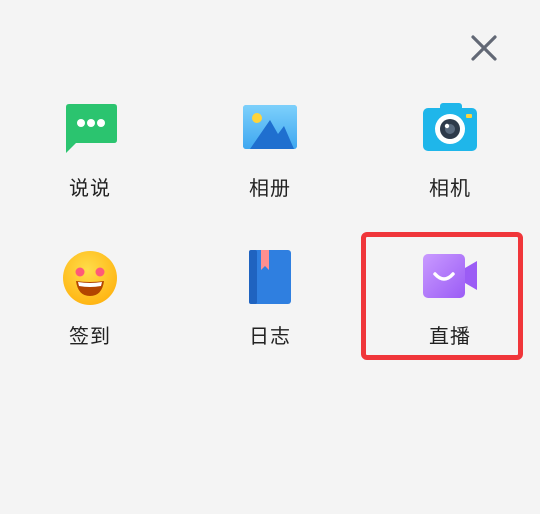 The height and width of the screenshot is (514, 540). Describe the element at coordinates (270, 162) in the screenshot. I see `item-album: 相册` at that location.